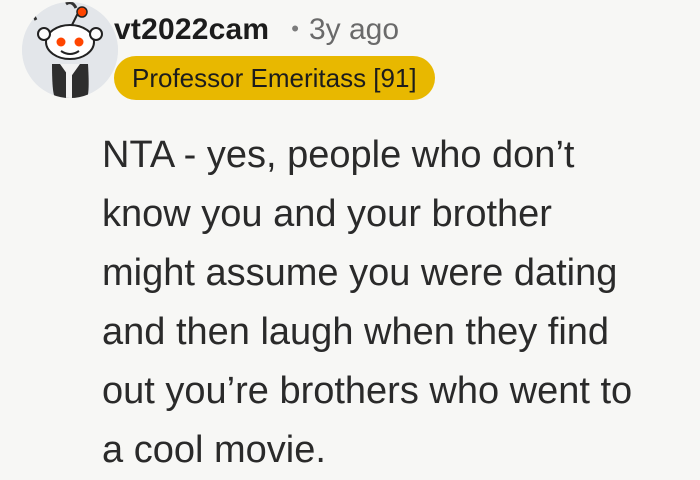 This screenshot has height=480, width=700. I want to click on comment-body-line: a cool movie., so click(214, 450).